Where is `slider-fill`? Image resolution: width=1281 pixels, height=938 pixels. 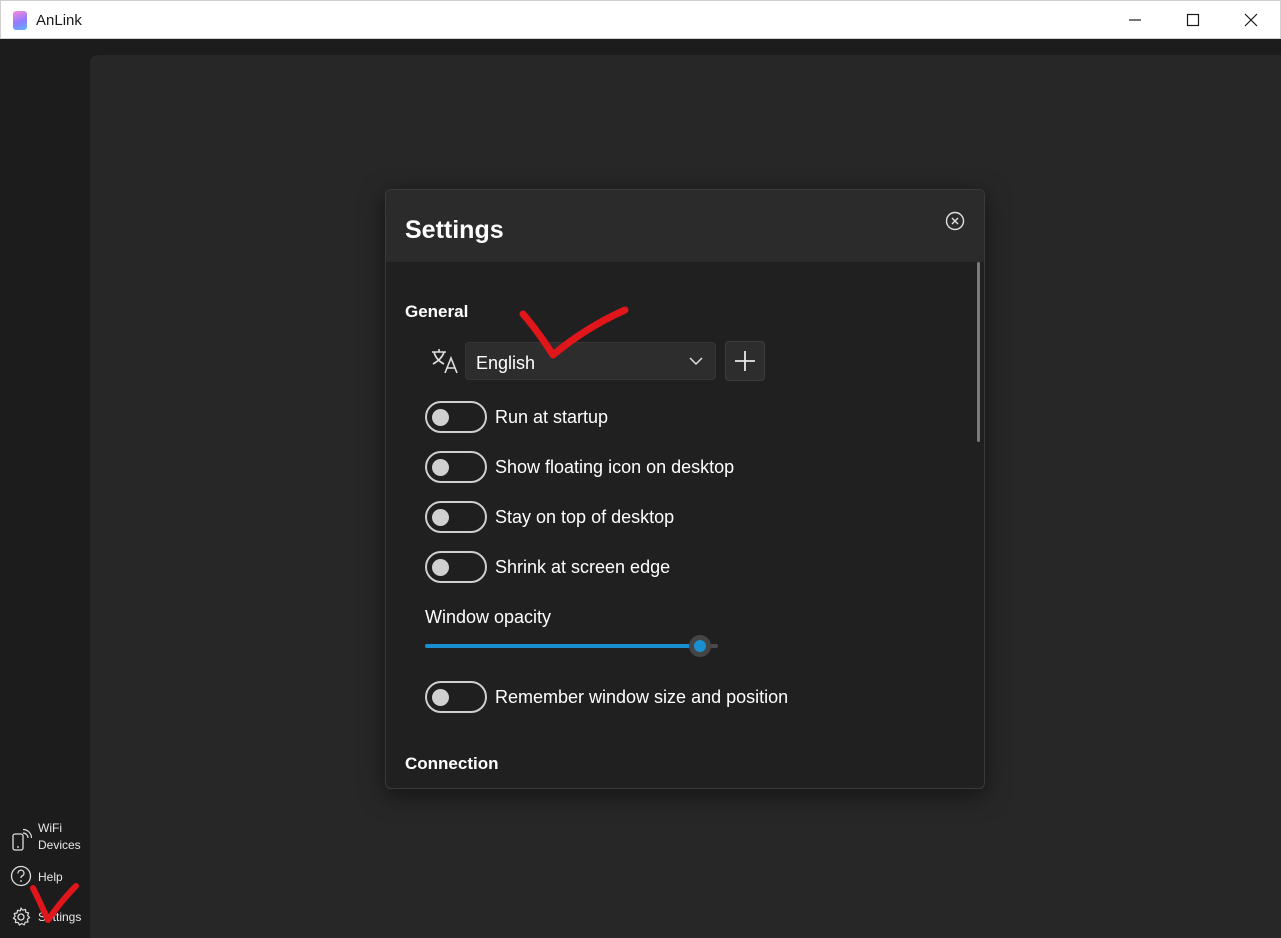
slider-fill is located at coordinates (563, 646).